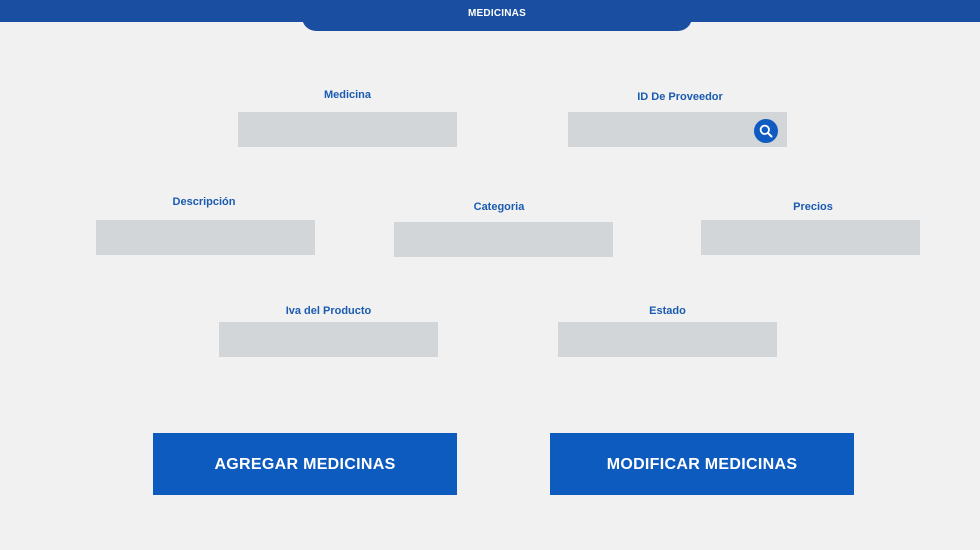  What do you see at coordinates (328, 339) in the screenshot?
I see `iva-input` at bounding box center [328, 339].